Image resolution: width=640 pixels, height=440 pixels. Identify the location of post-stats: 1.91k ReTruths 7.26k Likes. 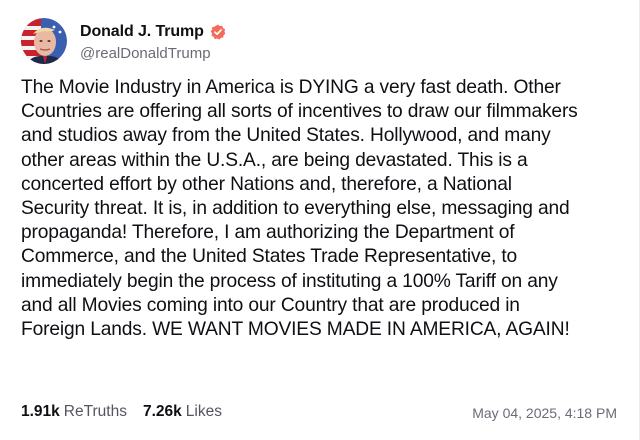
(121, 412).